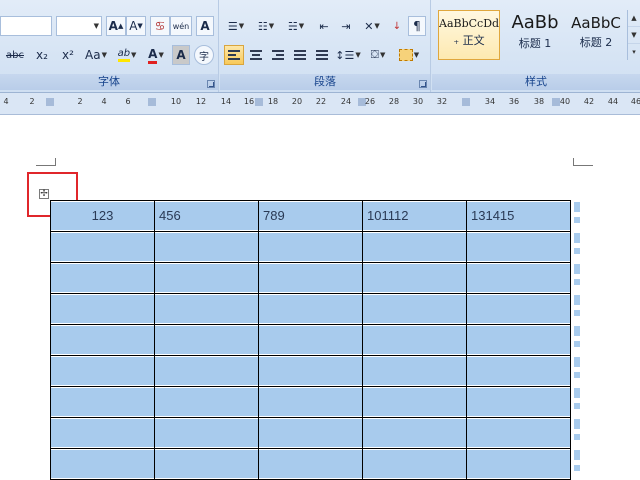  Describe the element at coordinates (423, 84) in the screenshot. I see `paragraph-dialog-launcher-icon` at that location.